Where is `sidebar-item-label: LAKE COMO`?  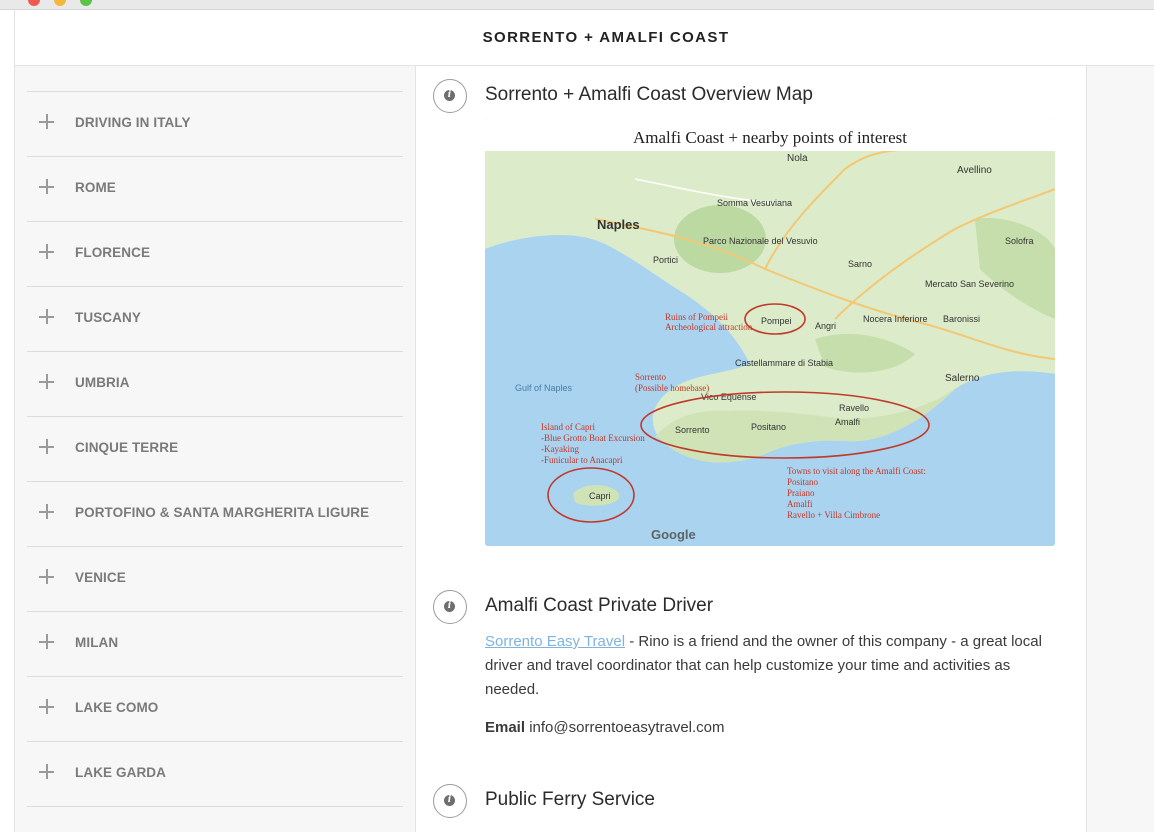 sidebar-item-label: LAKE COMO is located at coordinates (117, 707).